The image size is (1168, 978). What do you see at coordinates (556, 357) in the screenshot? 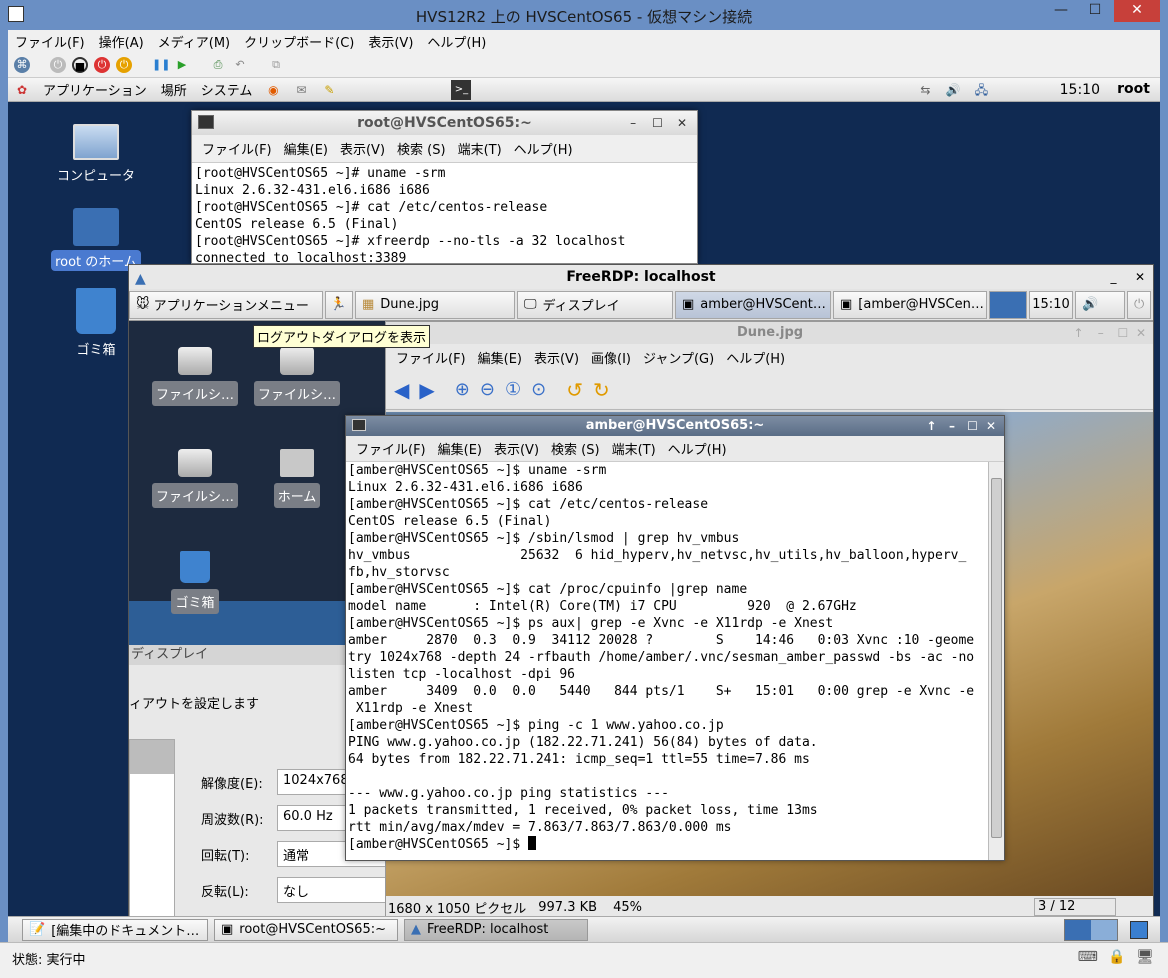
I see `viewer-menu-view: 表示(V)` at bounding box center [556, 357].